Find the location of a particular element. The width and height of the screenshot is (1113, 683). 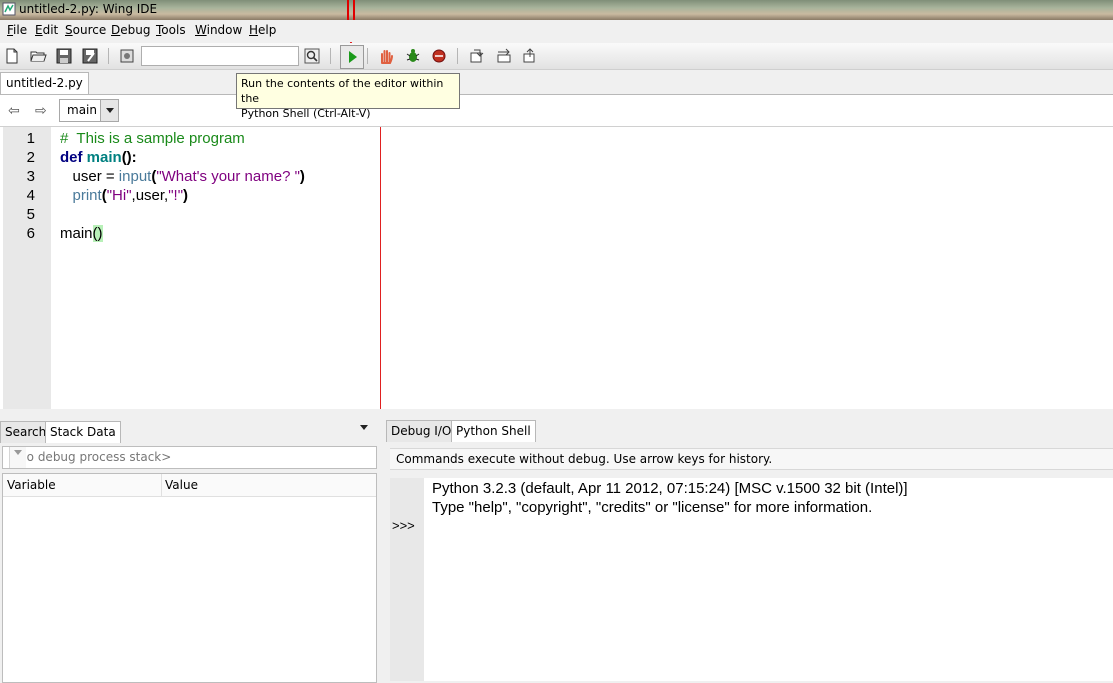

code-string: "Hi" is located at coordinates (119, 195).